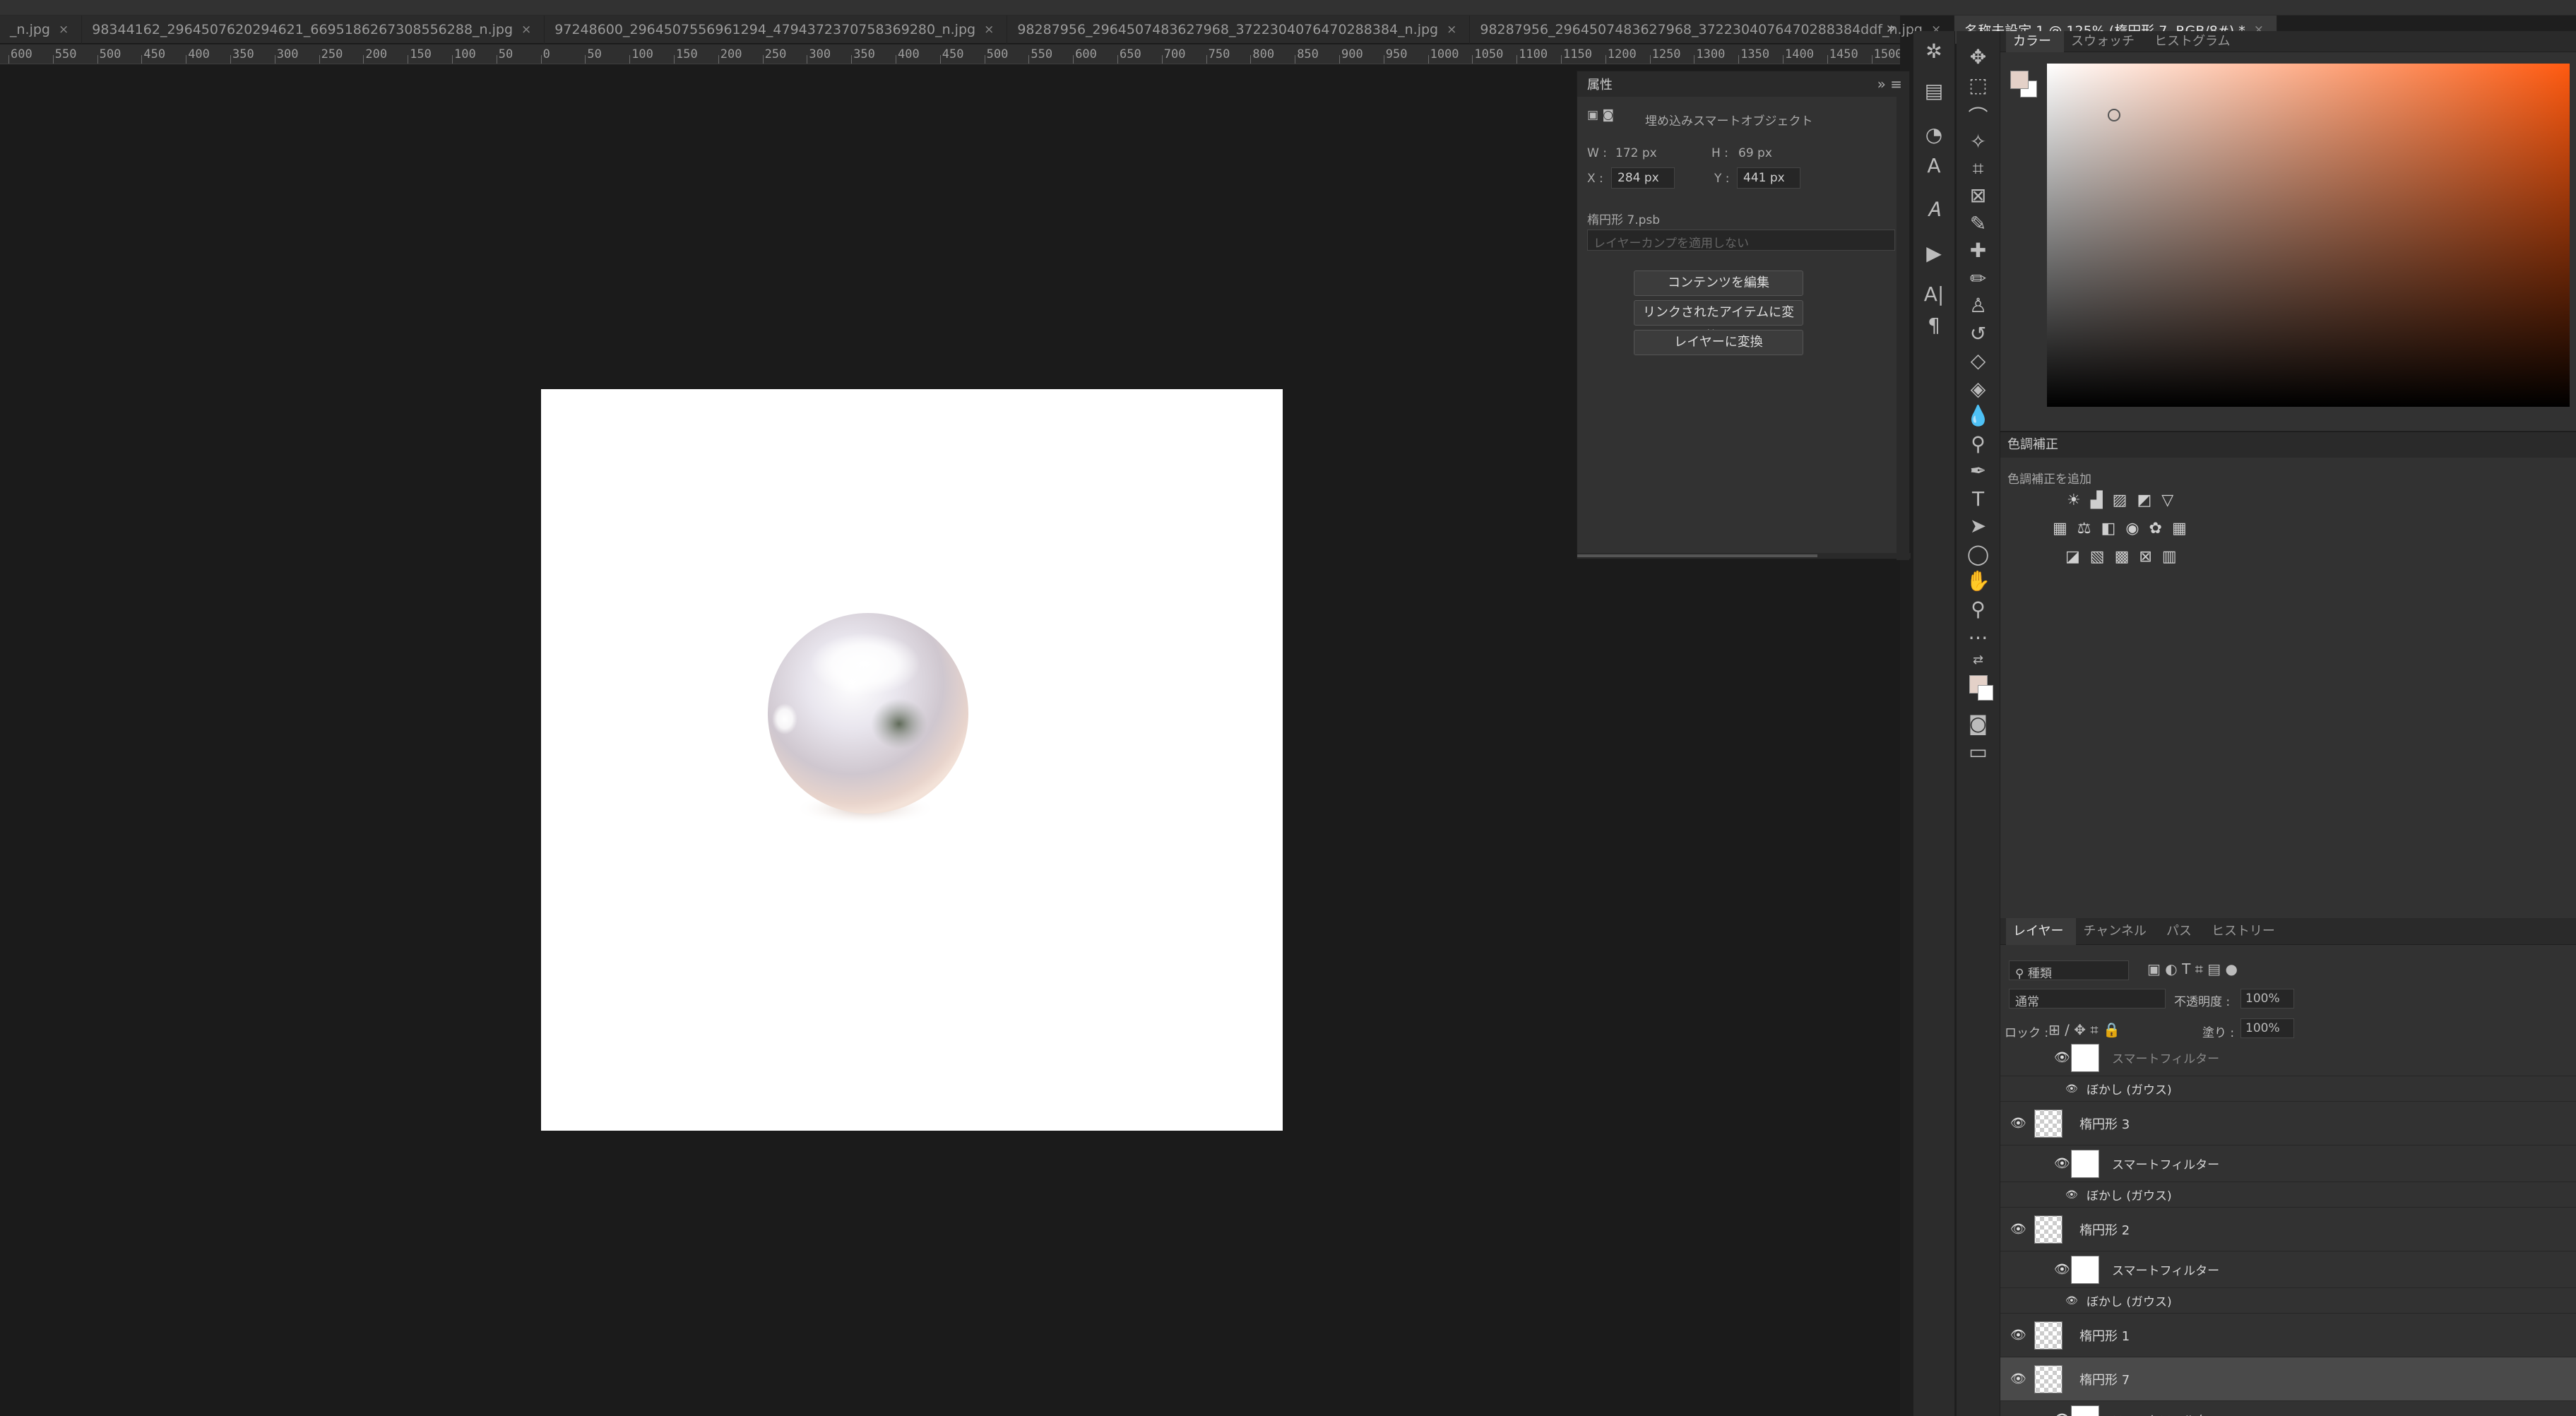 This screenshot has width=2576, height=1416. Describe the element at coordinates (2108, 528) in the screenshot. I see `bw-icon: ◧` at that location.